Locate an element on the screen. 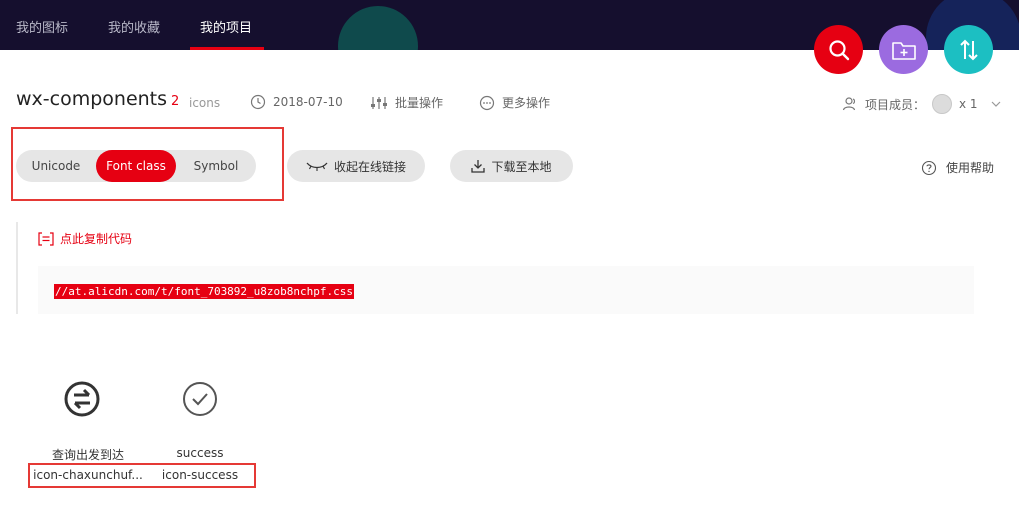 This screenshot has width=1019, height=516. add-folder-button is located at coordinates (903, 49).